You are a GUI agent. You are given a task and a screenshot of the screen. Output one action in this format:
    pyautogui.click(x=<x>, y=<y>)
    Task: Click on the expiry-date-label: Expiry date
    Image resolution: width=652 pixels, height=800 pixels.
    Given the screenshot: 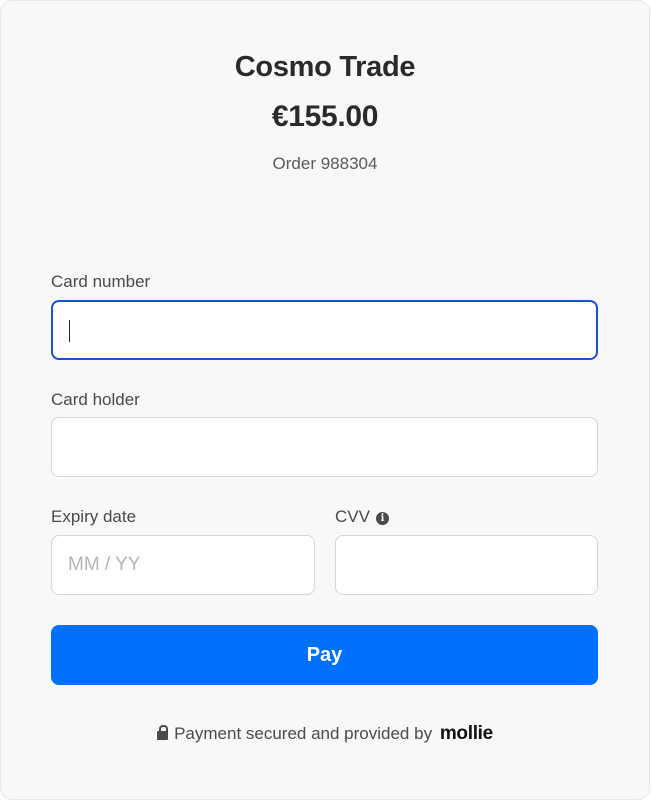 What is the action you would take?
    pyautogui.click(x=94, y=516)
    